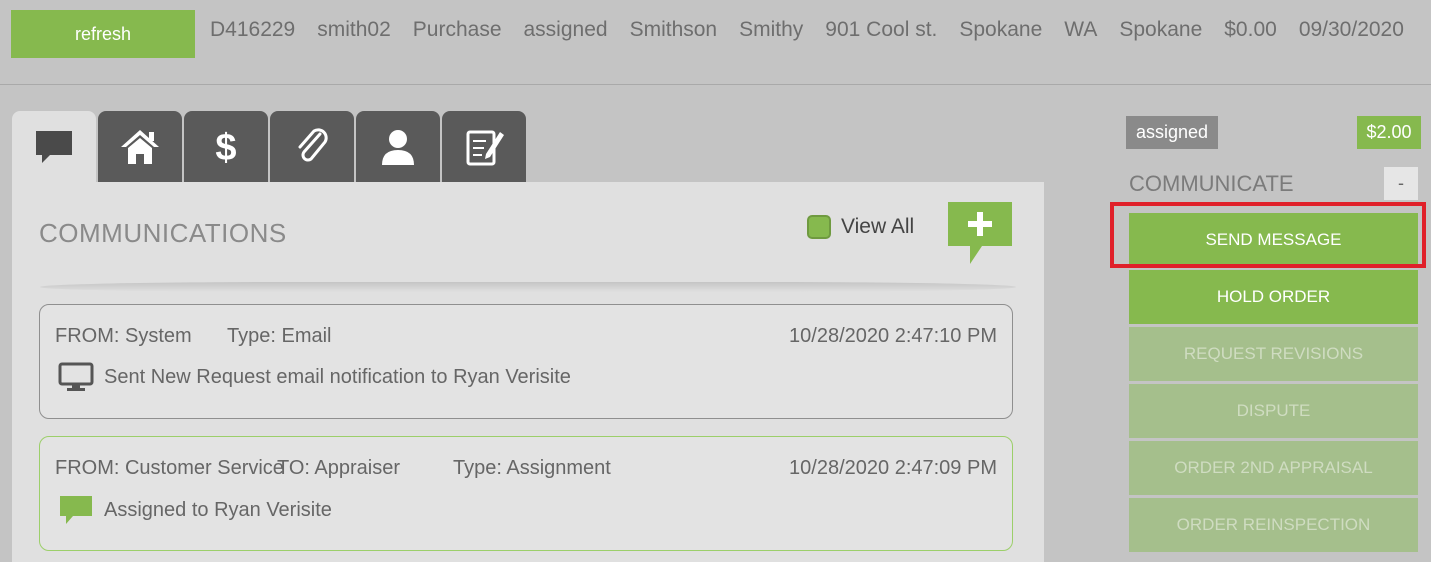 The width and height of the screenshot is (1431, 562). Describe the element at coordinates (819, 227) in the screenshot. I see `view-all-checkbox` at that location.